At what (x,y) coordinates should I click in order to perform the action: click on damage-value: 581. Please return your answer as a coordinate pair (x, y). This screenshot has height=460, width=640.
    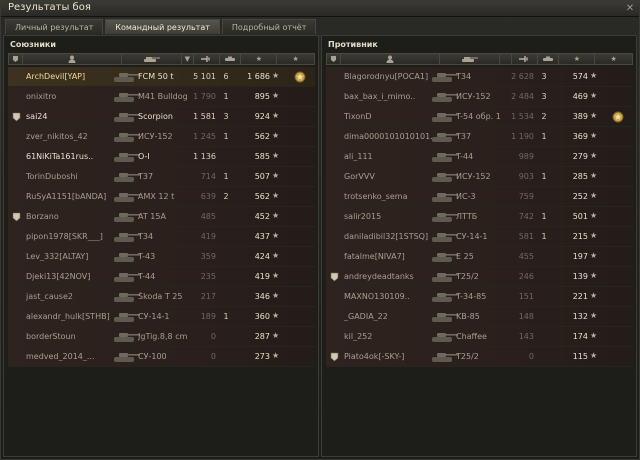
    Looking at the image, I should click on (526, 236).